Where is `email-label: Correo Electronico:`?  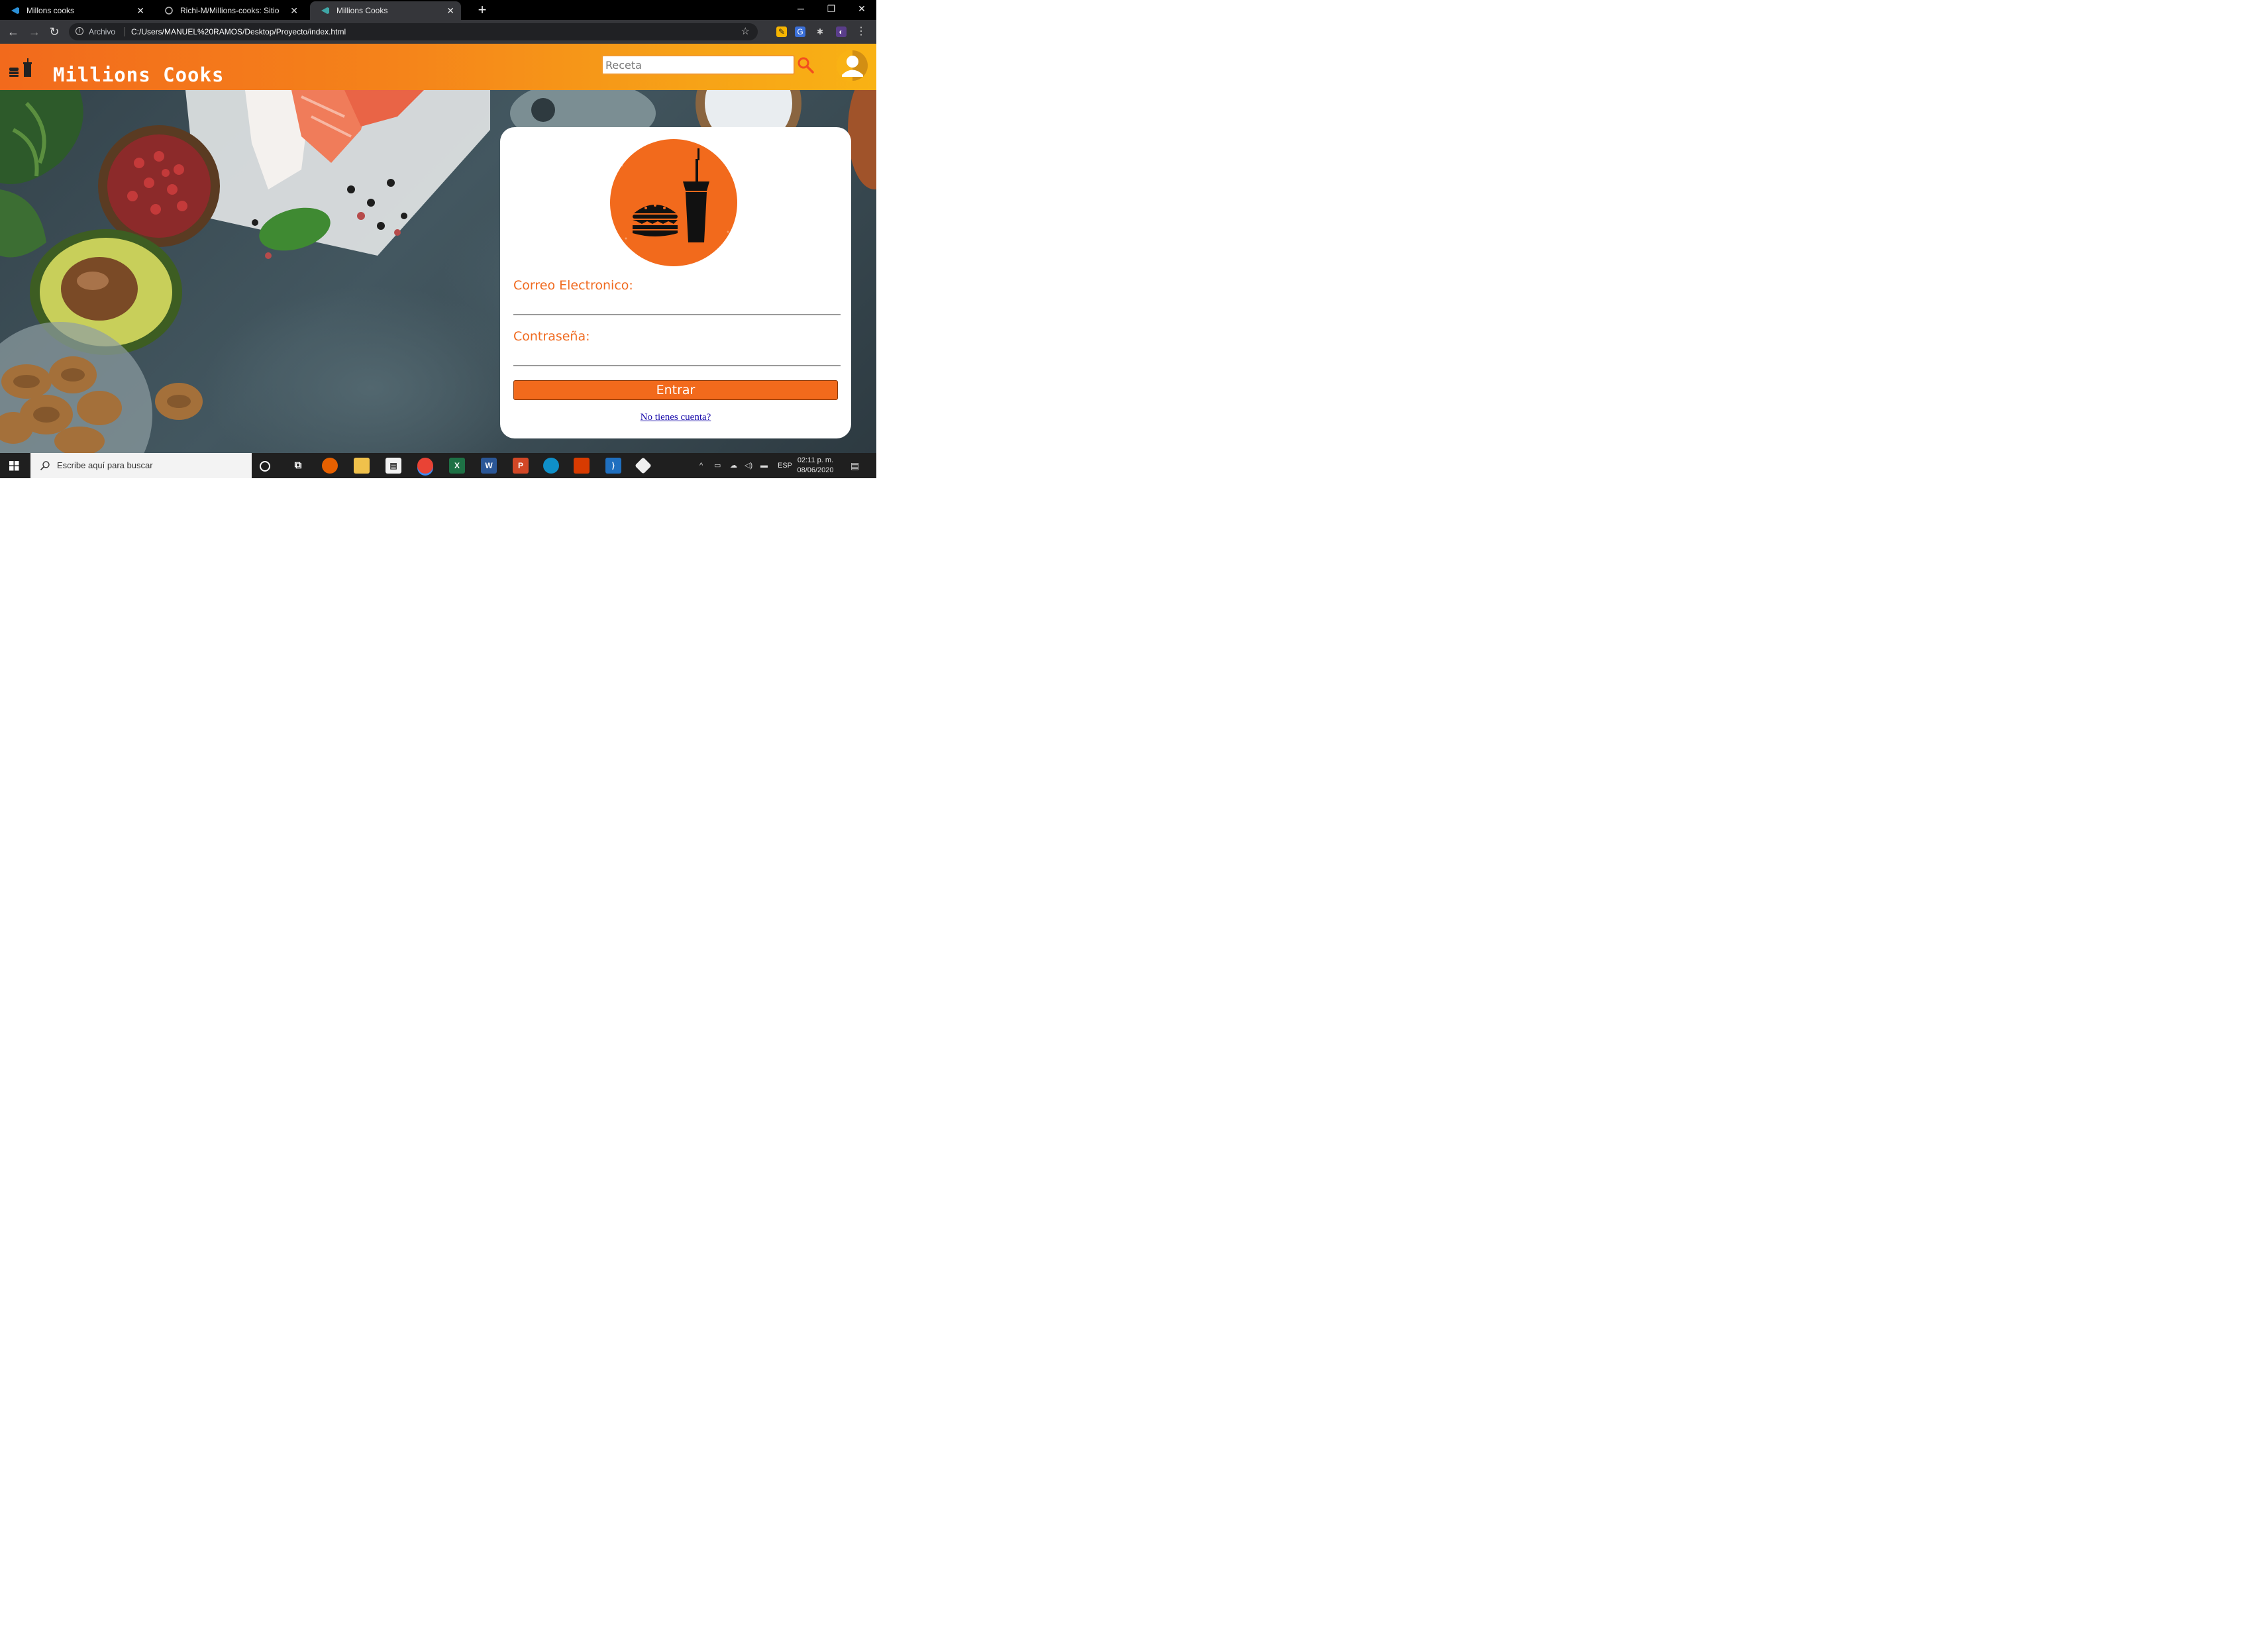 email-label: Correo Electronico: is located at coordinates (573, 285).